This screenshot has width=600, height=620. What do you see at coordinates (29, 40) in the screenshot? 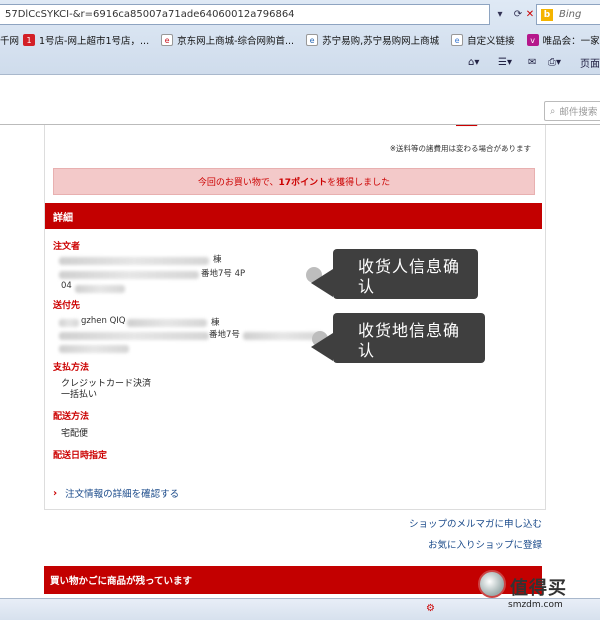
I see `yhd-icon: 1` at bounding box center [29, 40].